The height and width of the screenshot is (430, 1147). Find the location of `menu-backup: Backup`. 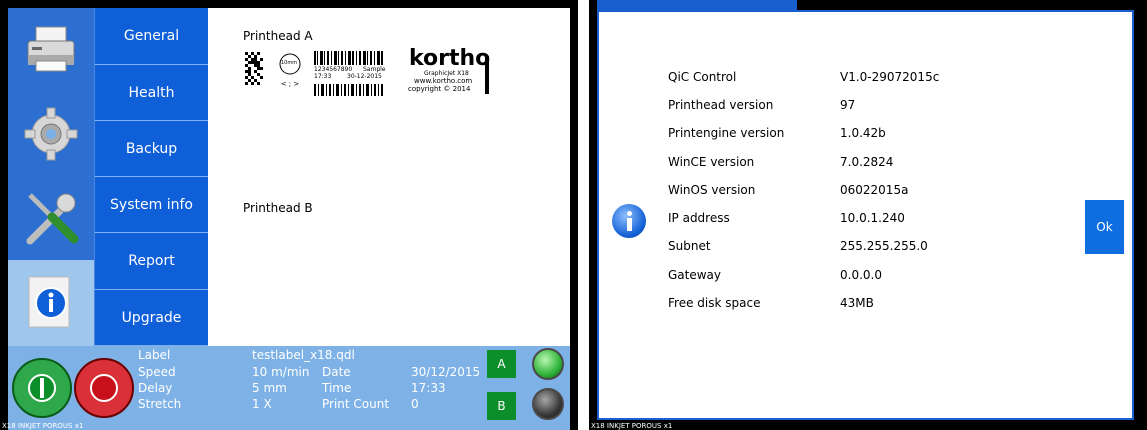

menu-backup: Backup is located at coordinates (151, 149).